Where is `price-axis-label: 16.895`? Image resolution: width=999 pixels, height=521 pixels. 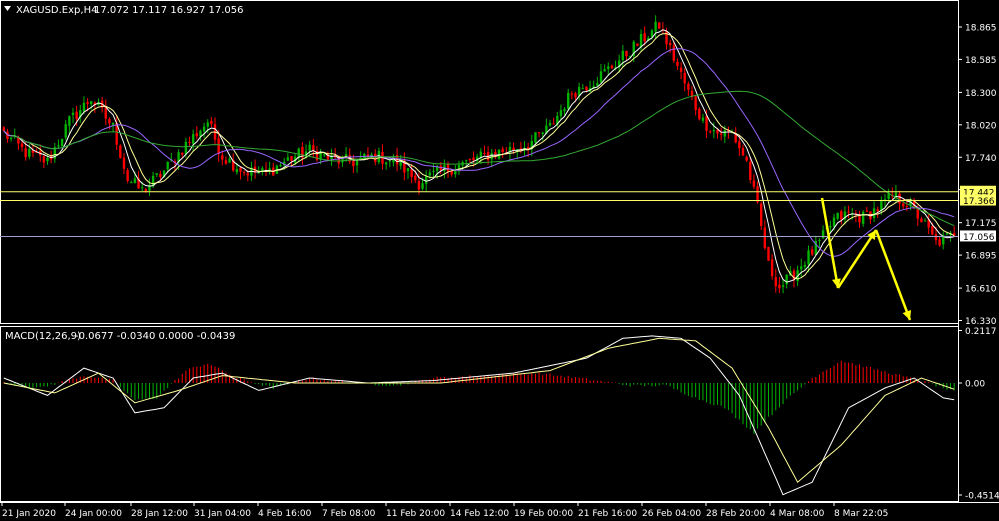 price-axis-label: 16.895 is located at coordinates (981, 257).